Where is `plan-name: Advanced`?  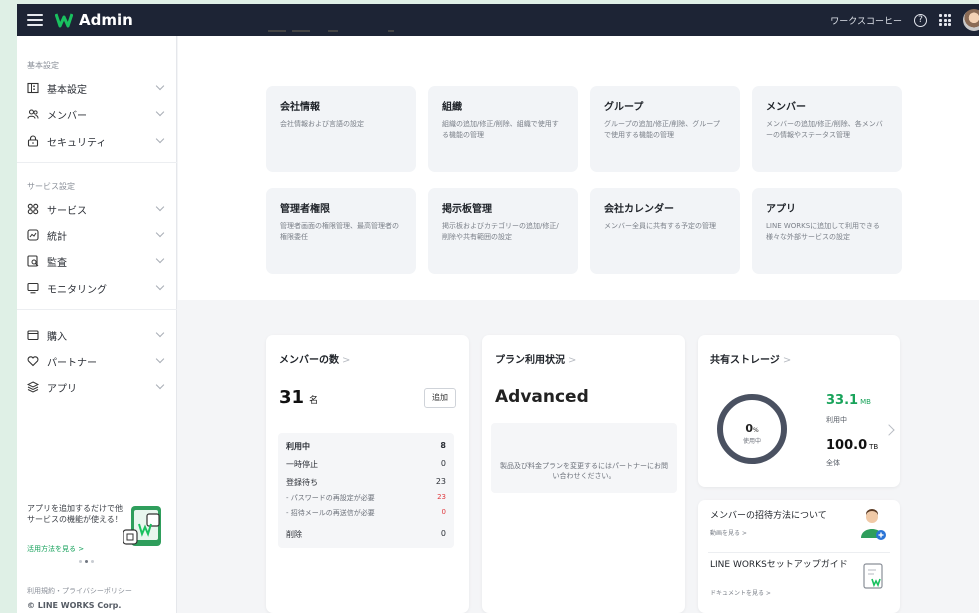
plan-name: Advanced is located at coordinates (542, 397).